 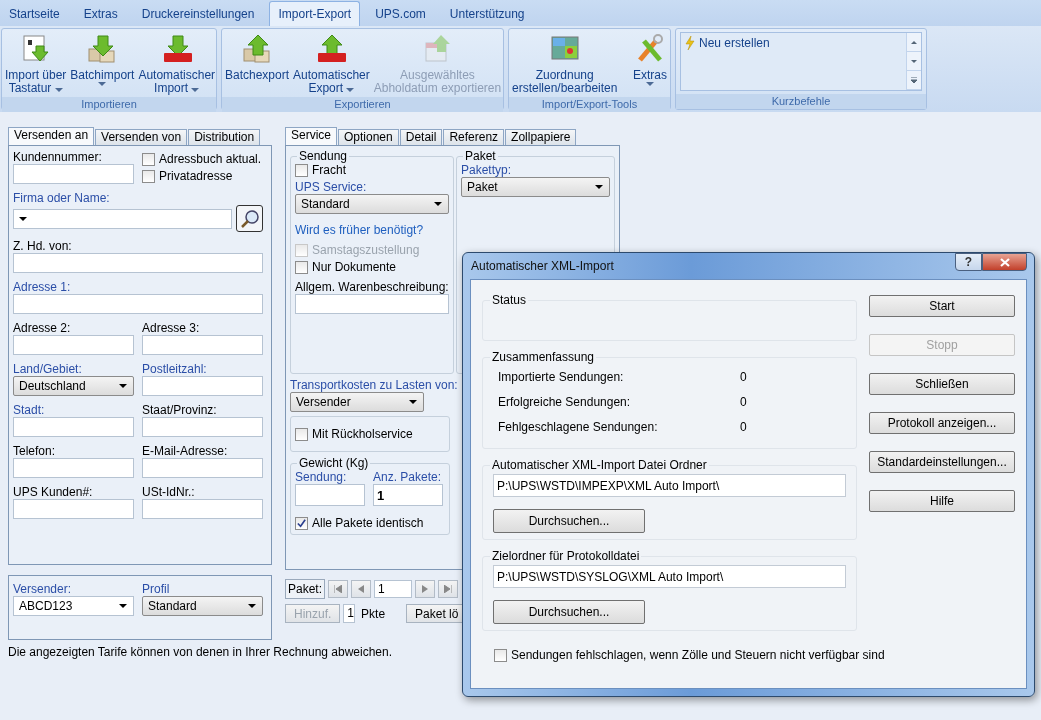 I want to click on ribbon-tab: Import-Export, so click(x=315, y=13).